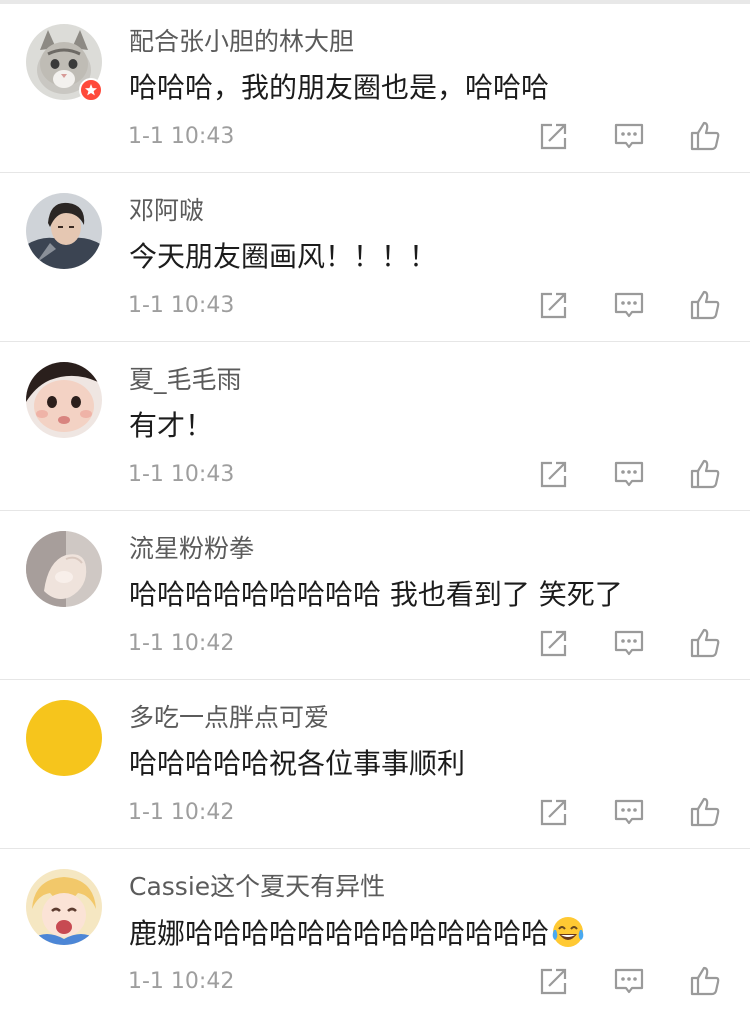  I want to click on username: 流星粉粉拳, so click(191, 549).